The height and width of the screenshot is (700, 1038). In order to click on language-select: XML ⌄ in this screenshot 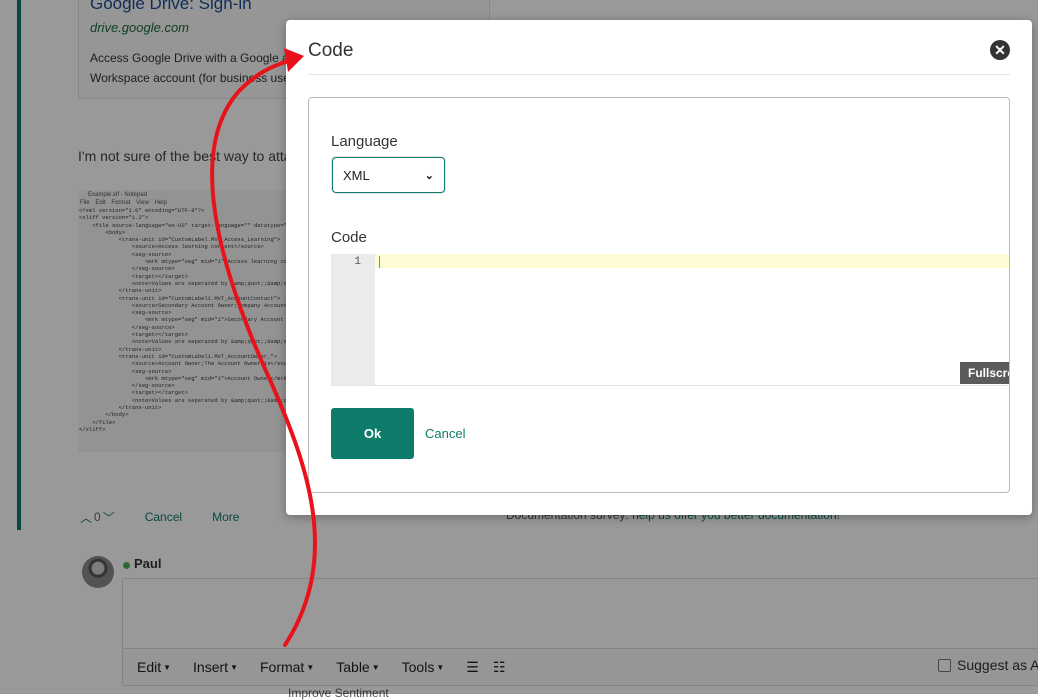, I will do `click(388, 175)`.